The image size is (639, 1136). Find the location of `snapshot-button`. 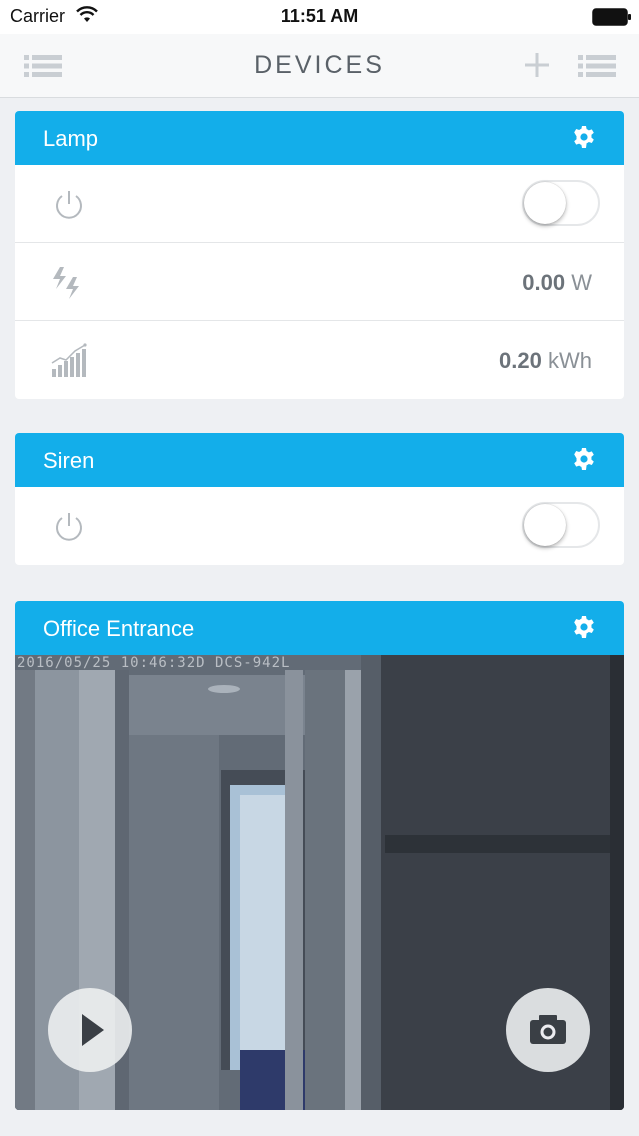

snapshot-button is located at coordinates (548, 1030).